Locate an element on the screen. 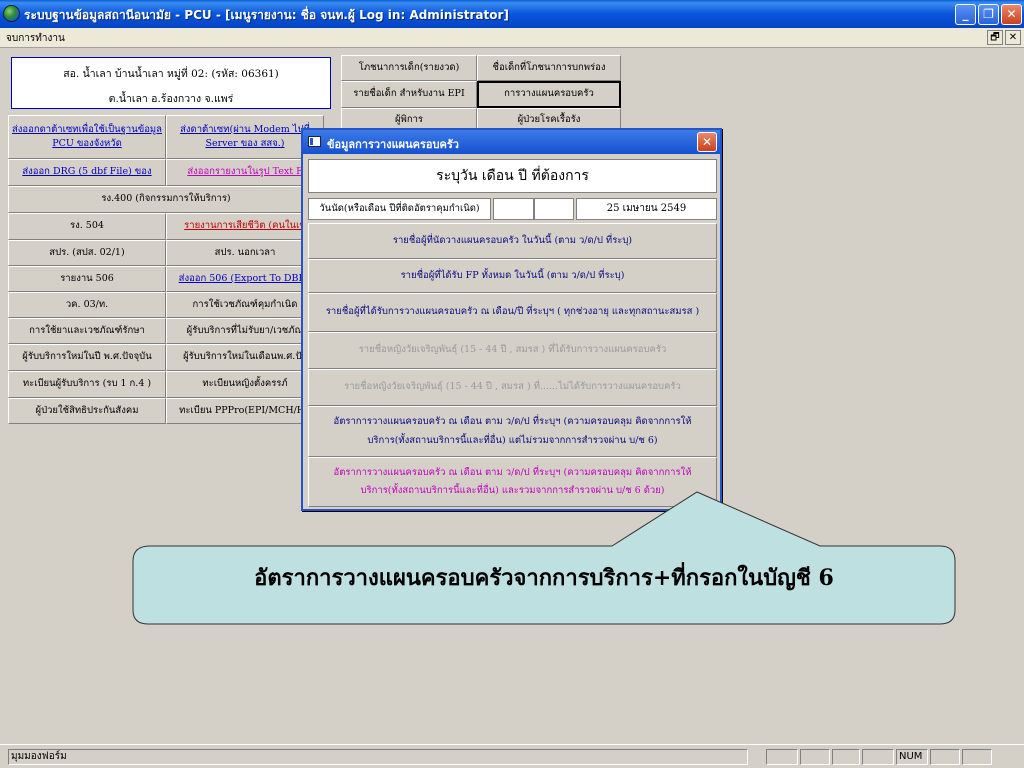 This screenshot has height=768, width=1024. status-num: NUM is located at coordinates (912, 757).